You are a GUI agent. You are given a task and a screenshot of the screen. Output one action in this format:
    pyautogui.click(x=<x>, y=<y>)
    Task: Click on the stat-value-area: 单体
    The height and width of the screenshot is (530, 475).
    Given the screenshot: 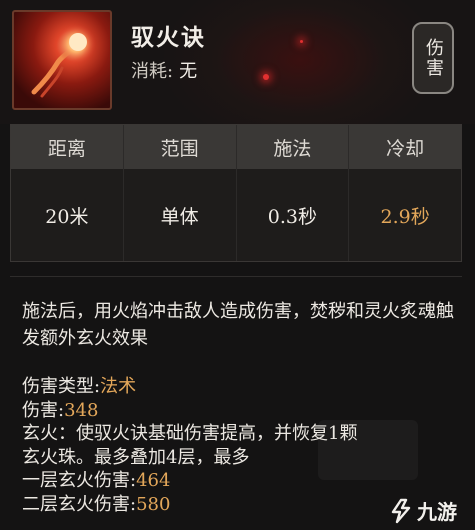 What is the action you would take?
    pyautogui.click(x=180, y=215)
    